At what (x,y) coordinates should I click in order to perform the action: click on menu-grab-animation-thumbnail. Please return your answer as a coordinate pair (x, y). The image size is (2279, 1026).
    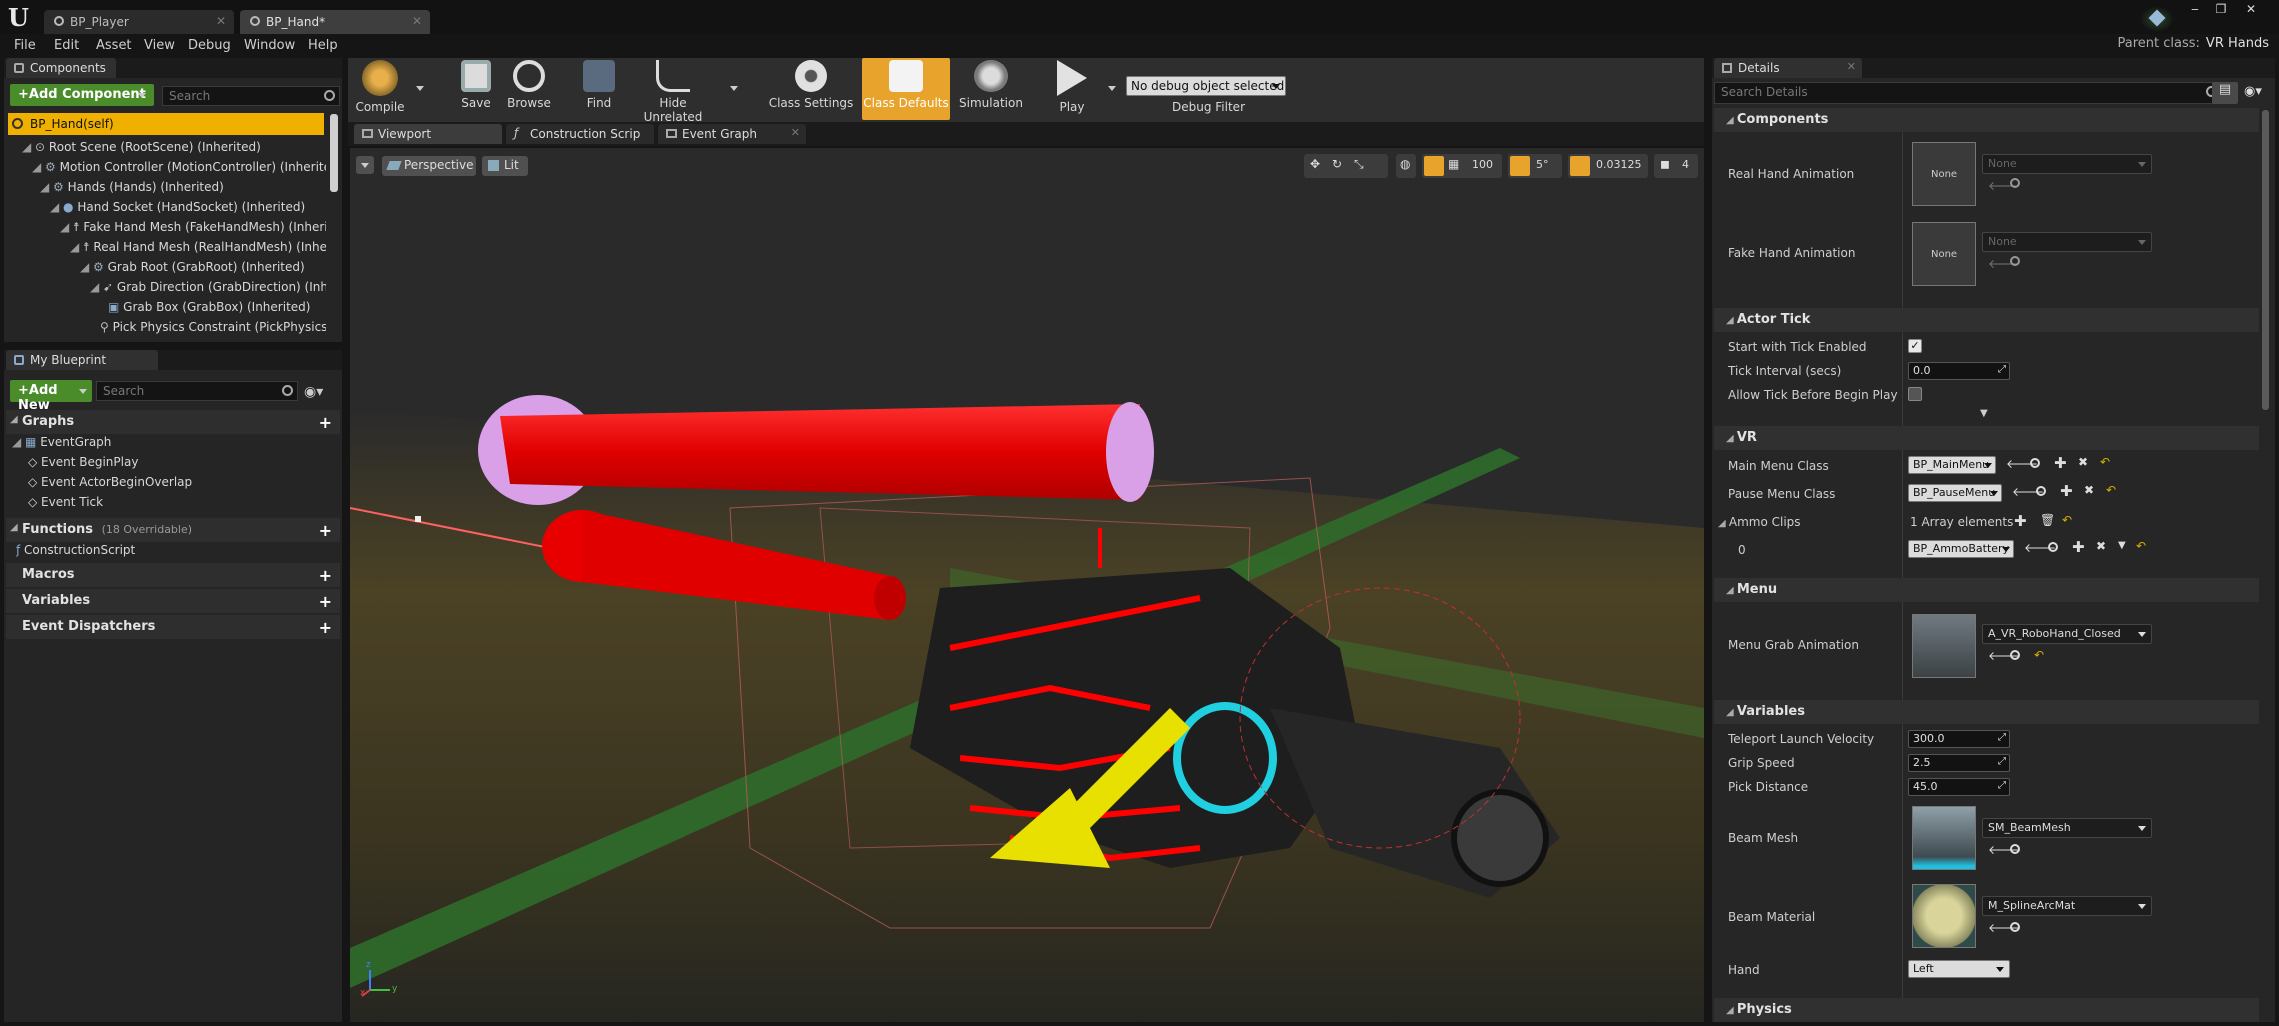
    Looking at the image, I should click on (1944, 646).